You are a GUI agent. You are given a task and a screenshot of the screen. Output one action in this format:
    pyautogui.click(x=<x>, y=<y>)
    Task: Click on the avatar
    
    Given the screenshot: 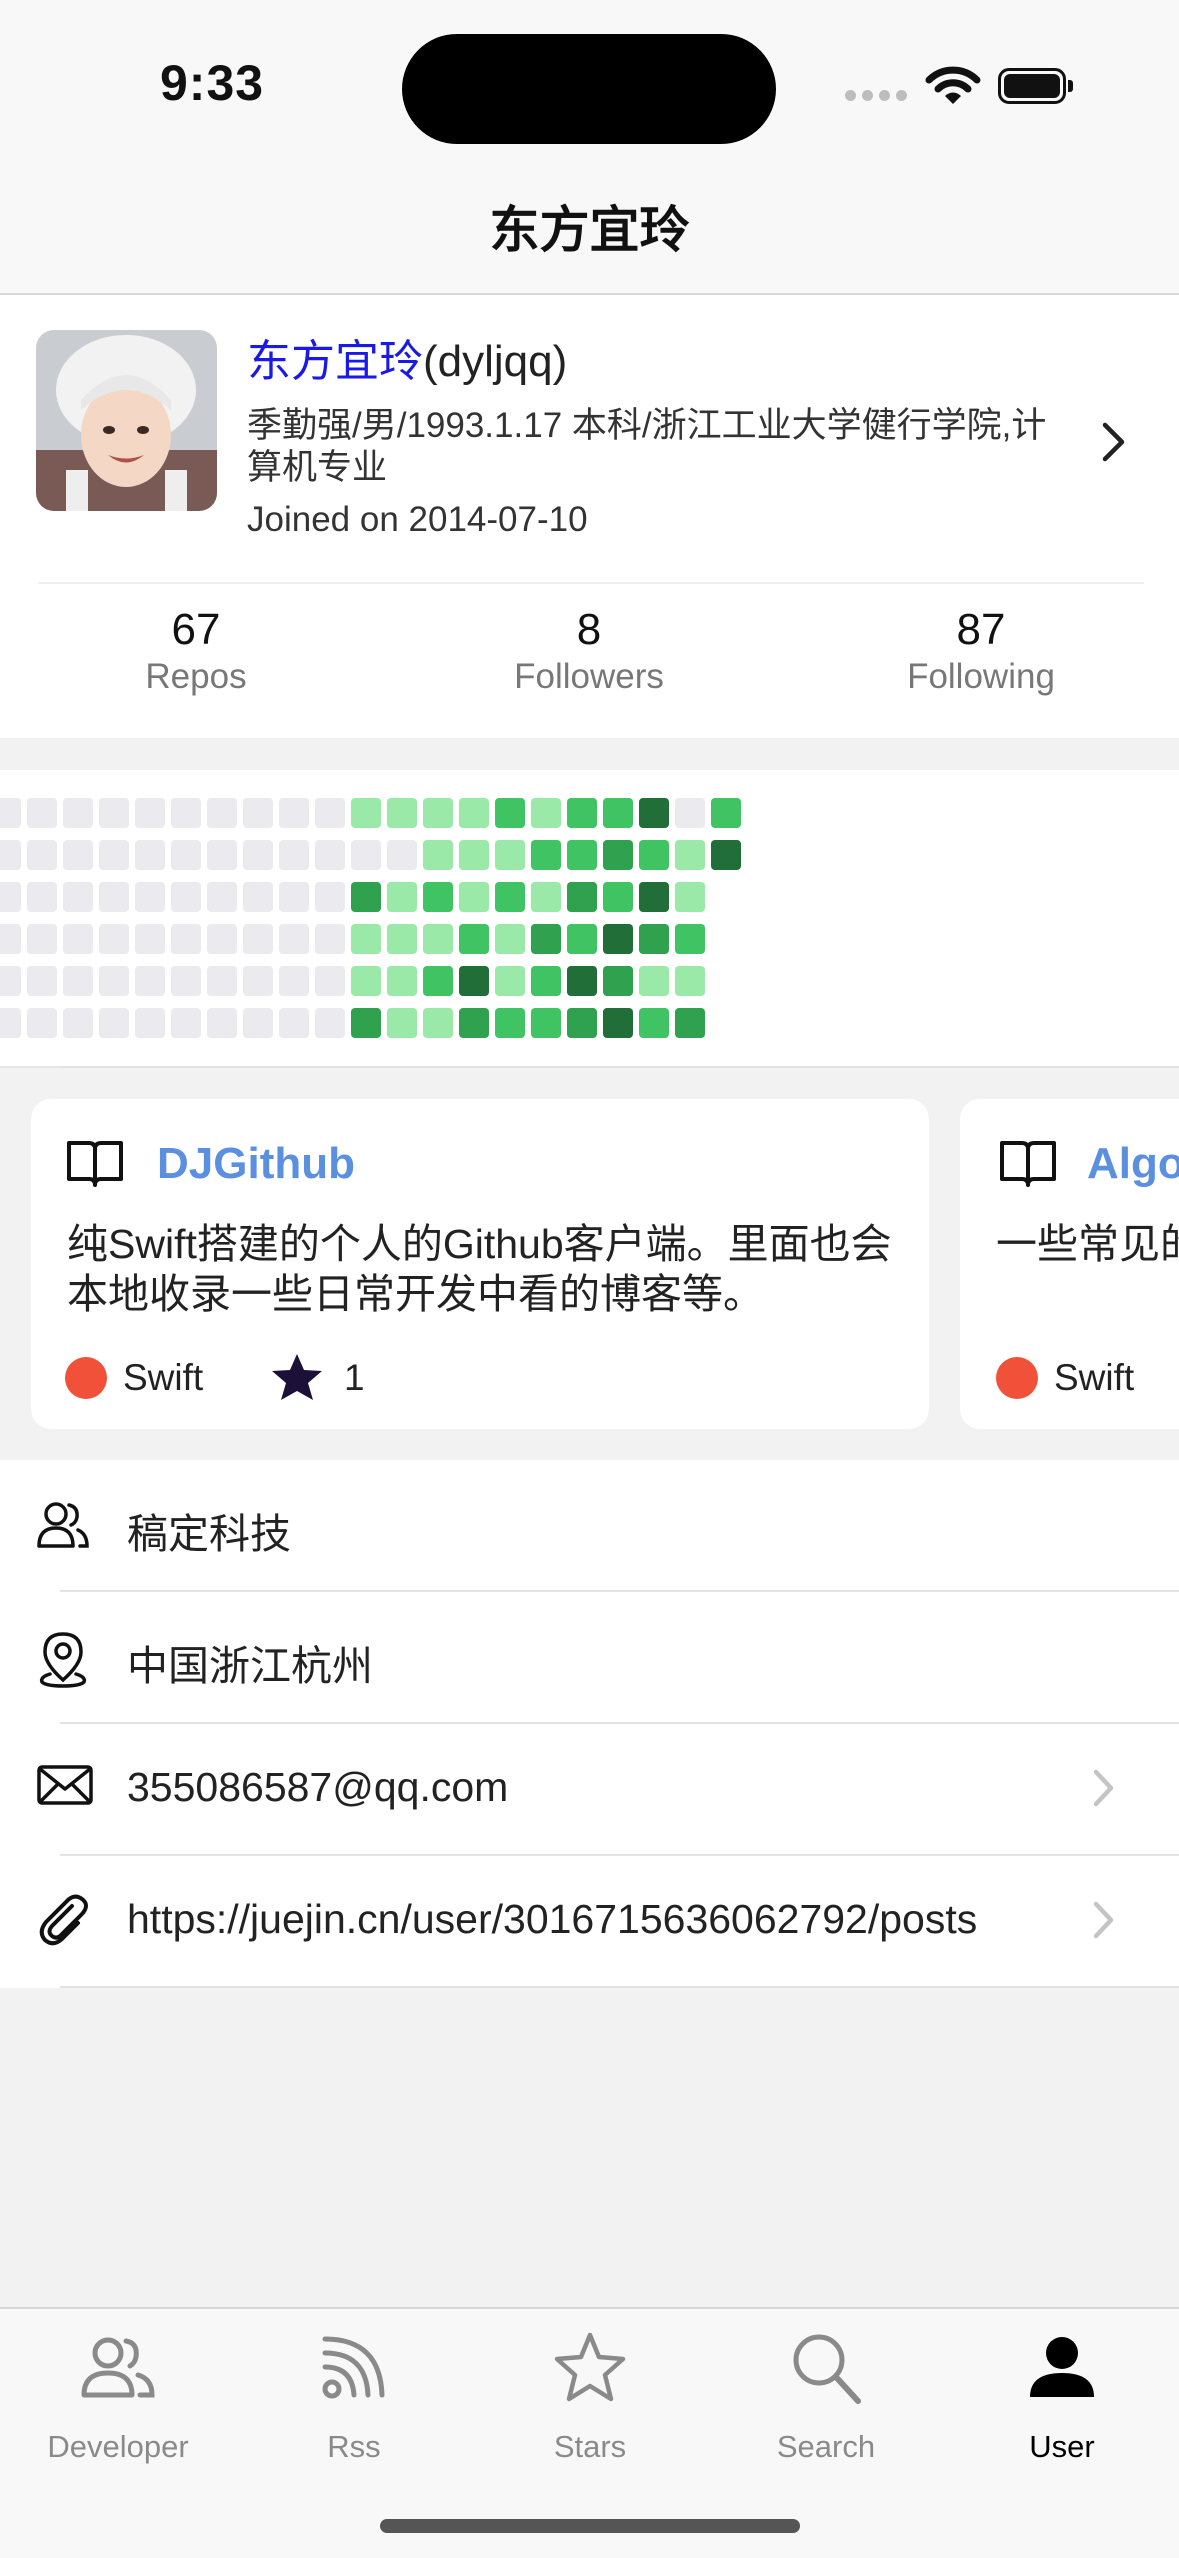 What is the action you would take?
    pyautogui.click(x=126, y=420)
    